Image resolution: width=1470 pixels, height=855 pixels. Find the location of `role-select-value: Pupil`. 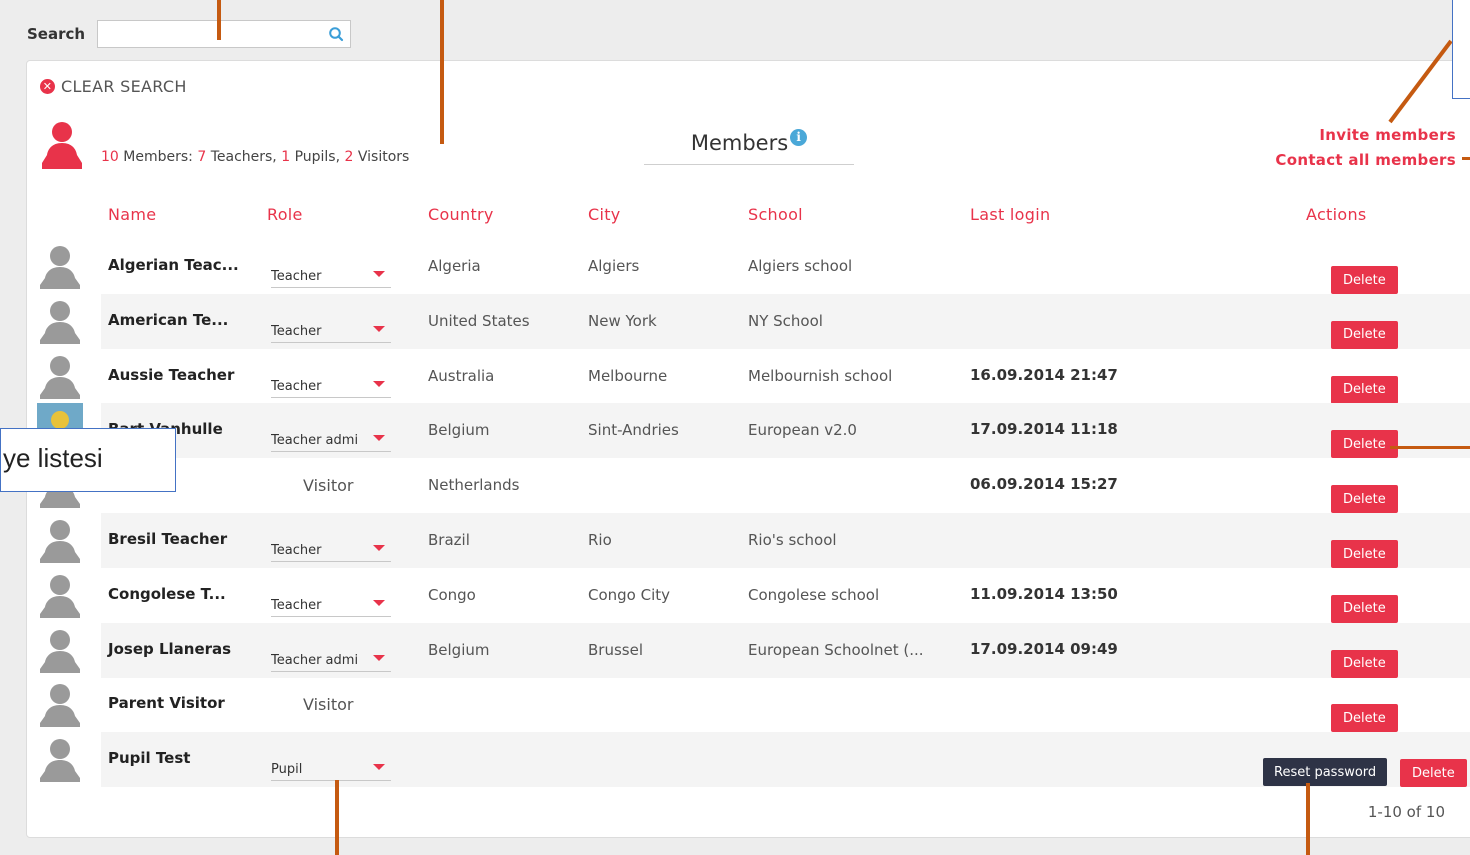

role-select-value: Pupil is located at coordinates (287, 770).